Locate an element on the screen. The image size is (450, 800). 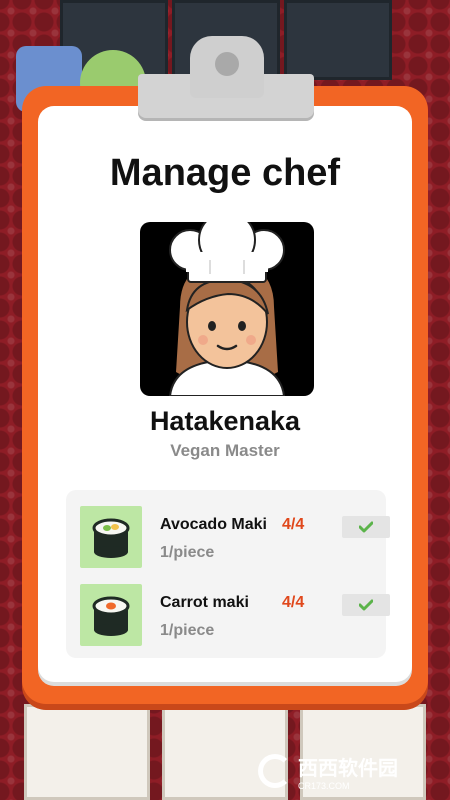
clipboard-clip-hole is located at coordinates (227, 64).